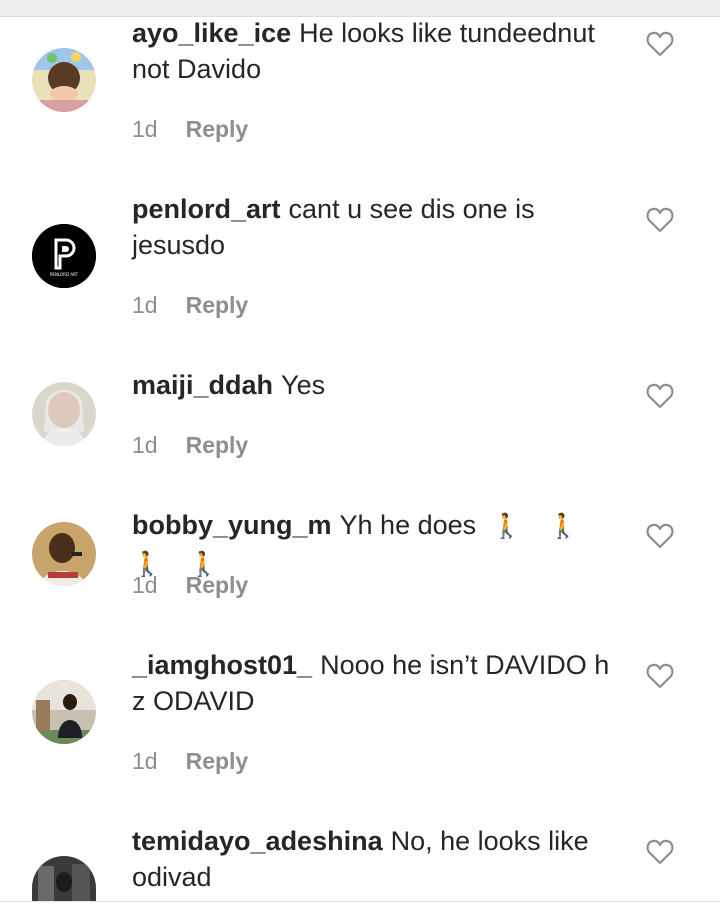  I want to click on comment-username: maiji_ddah, so click(202, 385).